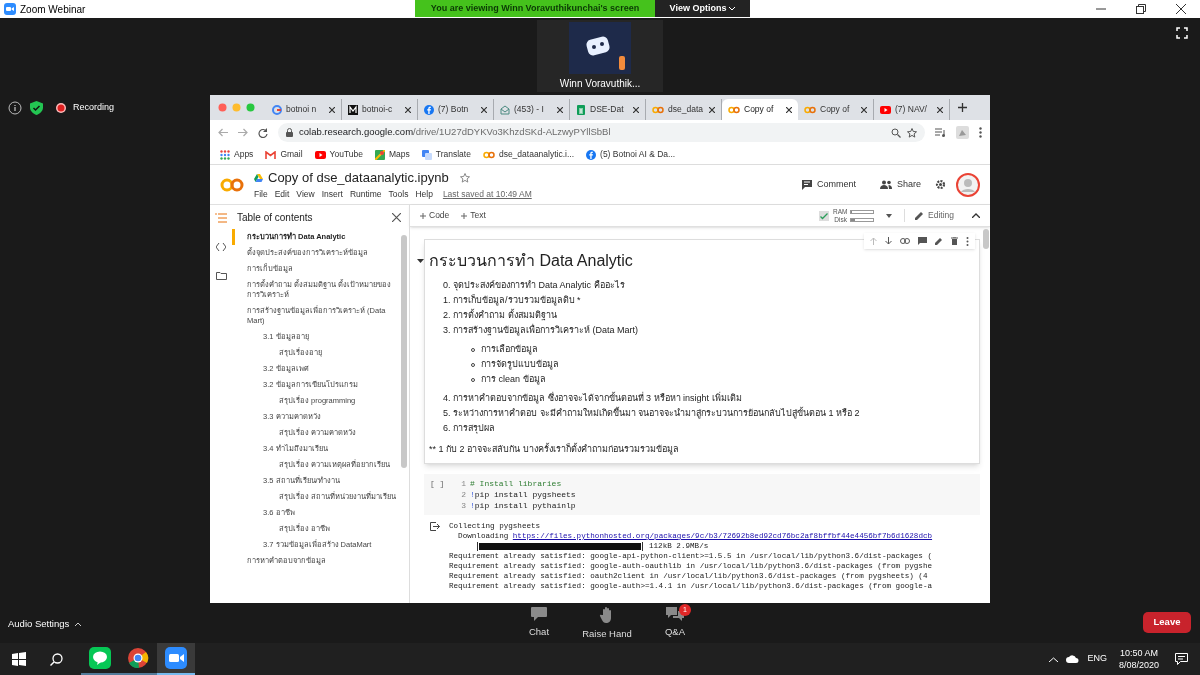  I want to click on line-number: 3, so click(463, 505).